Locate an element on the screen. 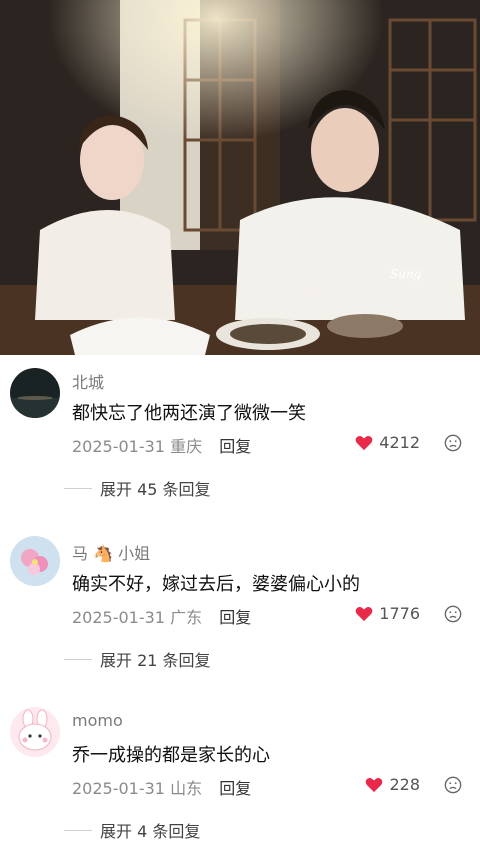 This screenshot has width=480, height=853. comment-text: 确实不好，嫁过去后，婆婆偏心小的 is located at coordinates (216, 584).